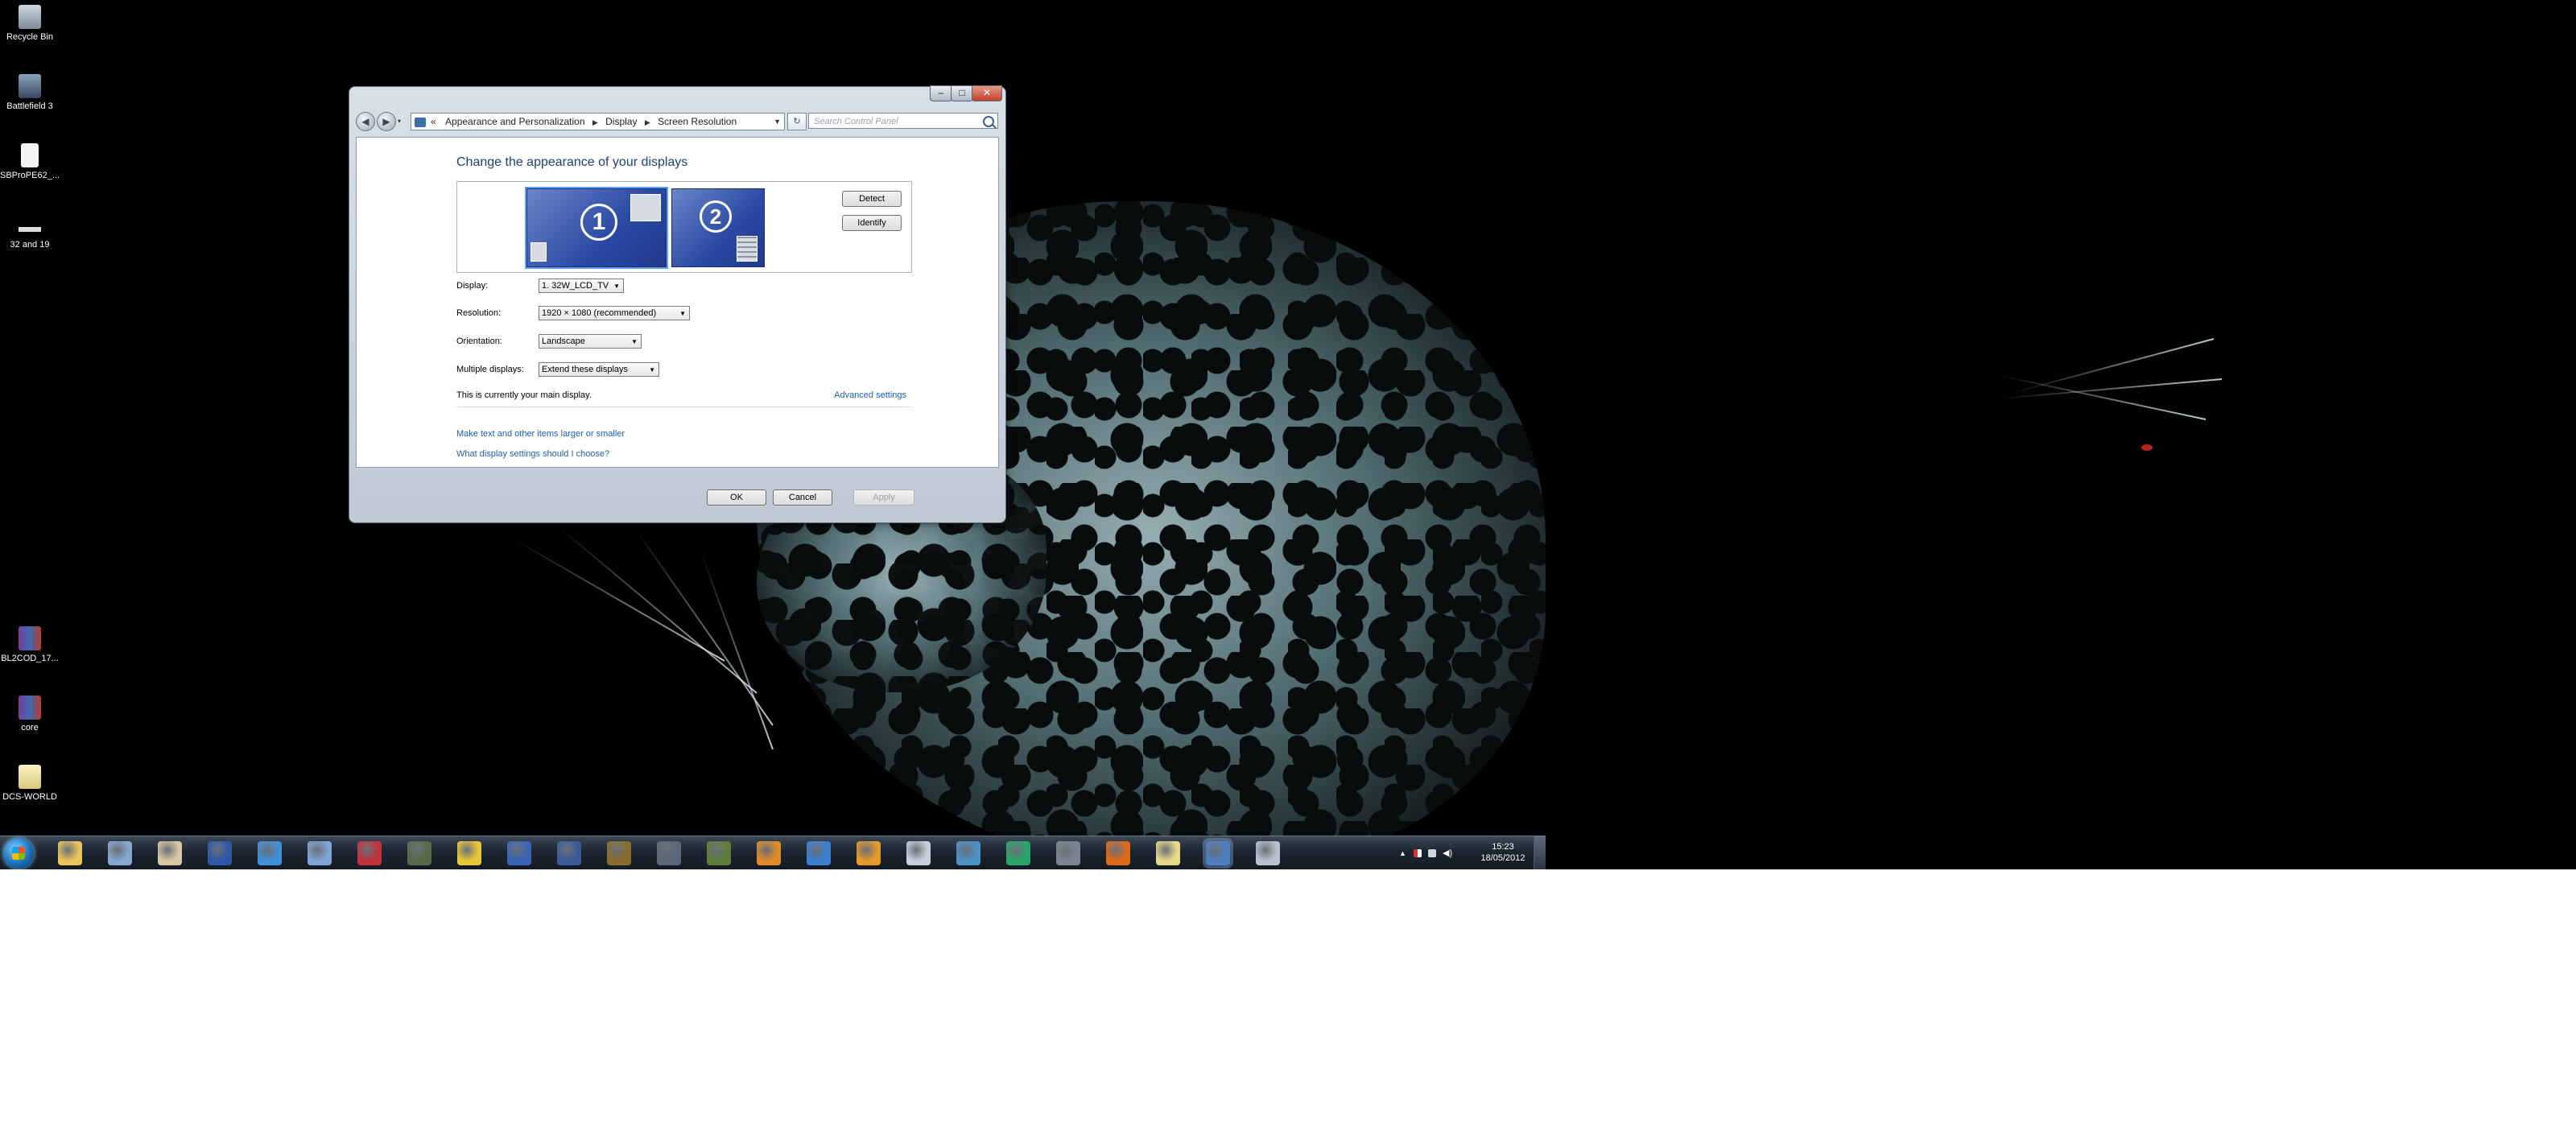 This screenshot has width=2576, height=1131. What do you see at coordinates (170, 853) in the screenshot?
I see `cookie-icon` at bounding box center [170, 853].